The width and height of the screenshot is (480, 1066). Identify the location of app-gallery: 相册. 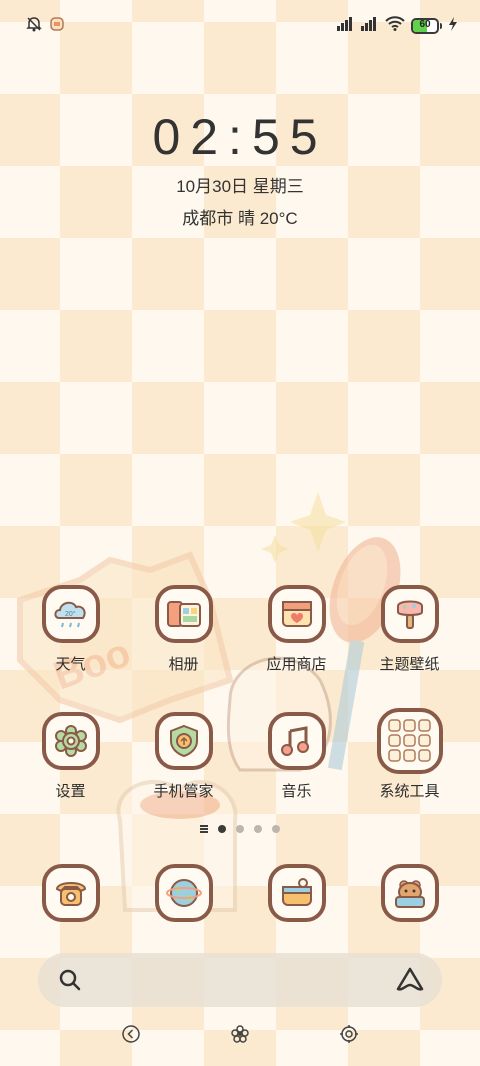
(183, 642).